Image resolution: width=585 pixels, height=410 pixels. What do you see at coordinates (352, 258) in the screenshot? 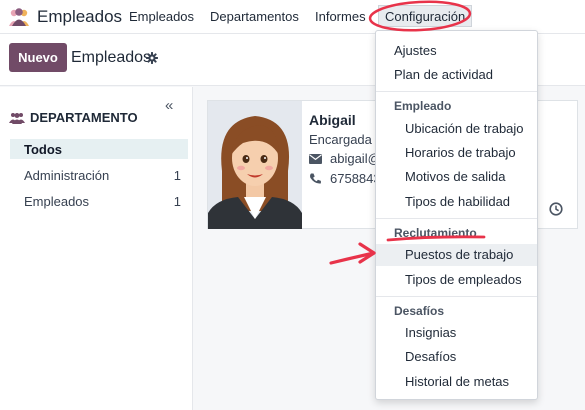
I see `annotation-arrow` at bounding box center [352, 258].